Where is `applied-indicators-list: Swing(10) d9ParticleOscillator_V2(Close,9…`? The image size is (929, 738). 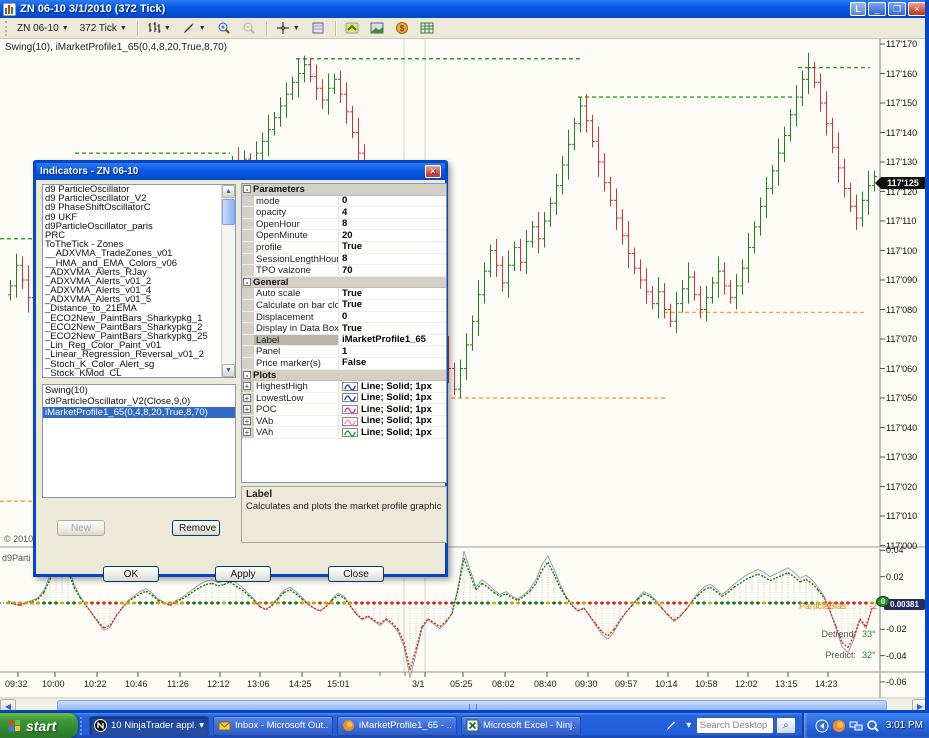
applied-indicators-list: Swing(10) d9ParticleOscillator_V2(Close,9… is located at coordinates (139, 441).